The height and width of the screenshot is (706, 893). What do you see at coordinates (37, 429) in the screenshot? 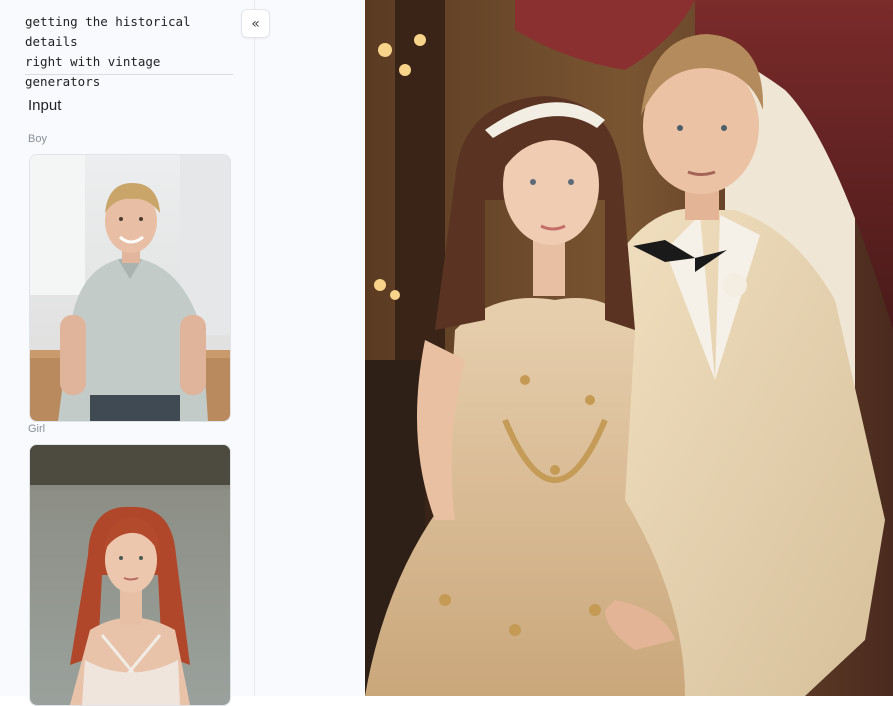
I see `input-label-girl: Girl` at bounding box center [37, 429].